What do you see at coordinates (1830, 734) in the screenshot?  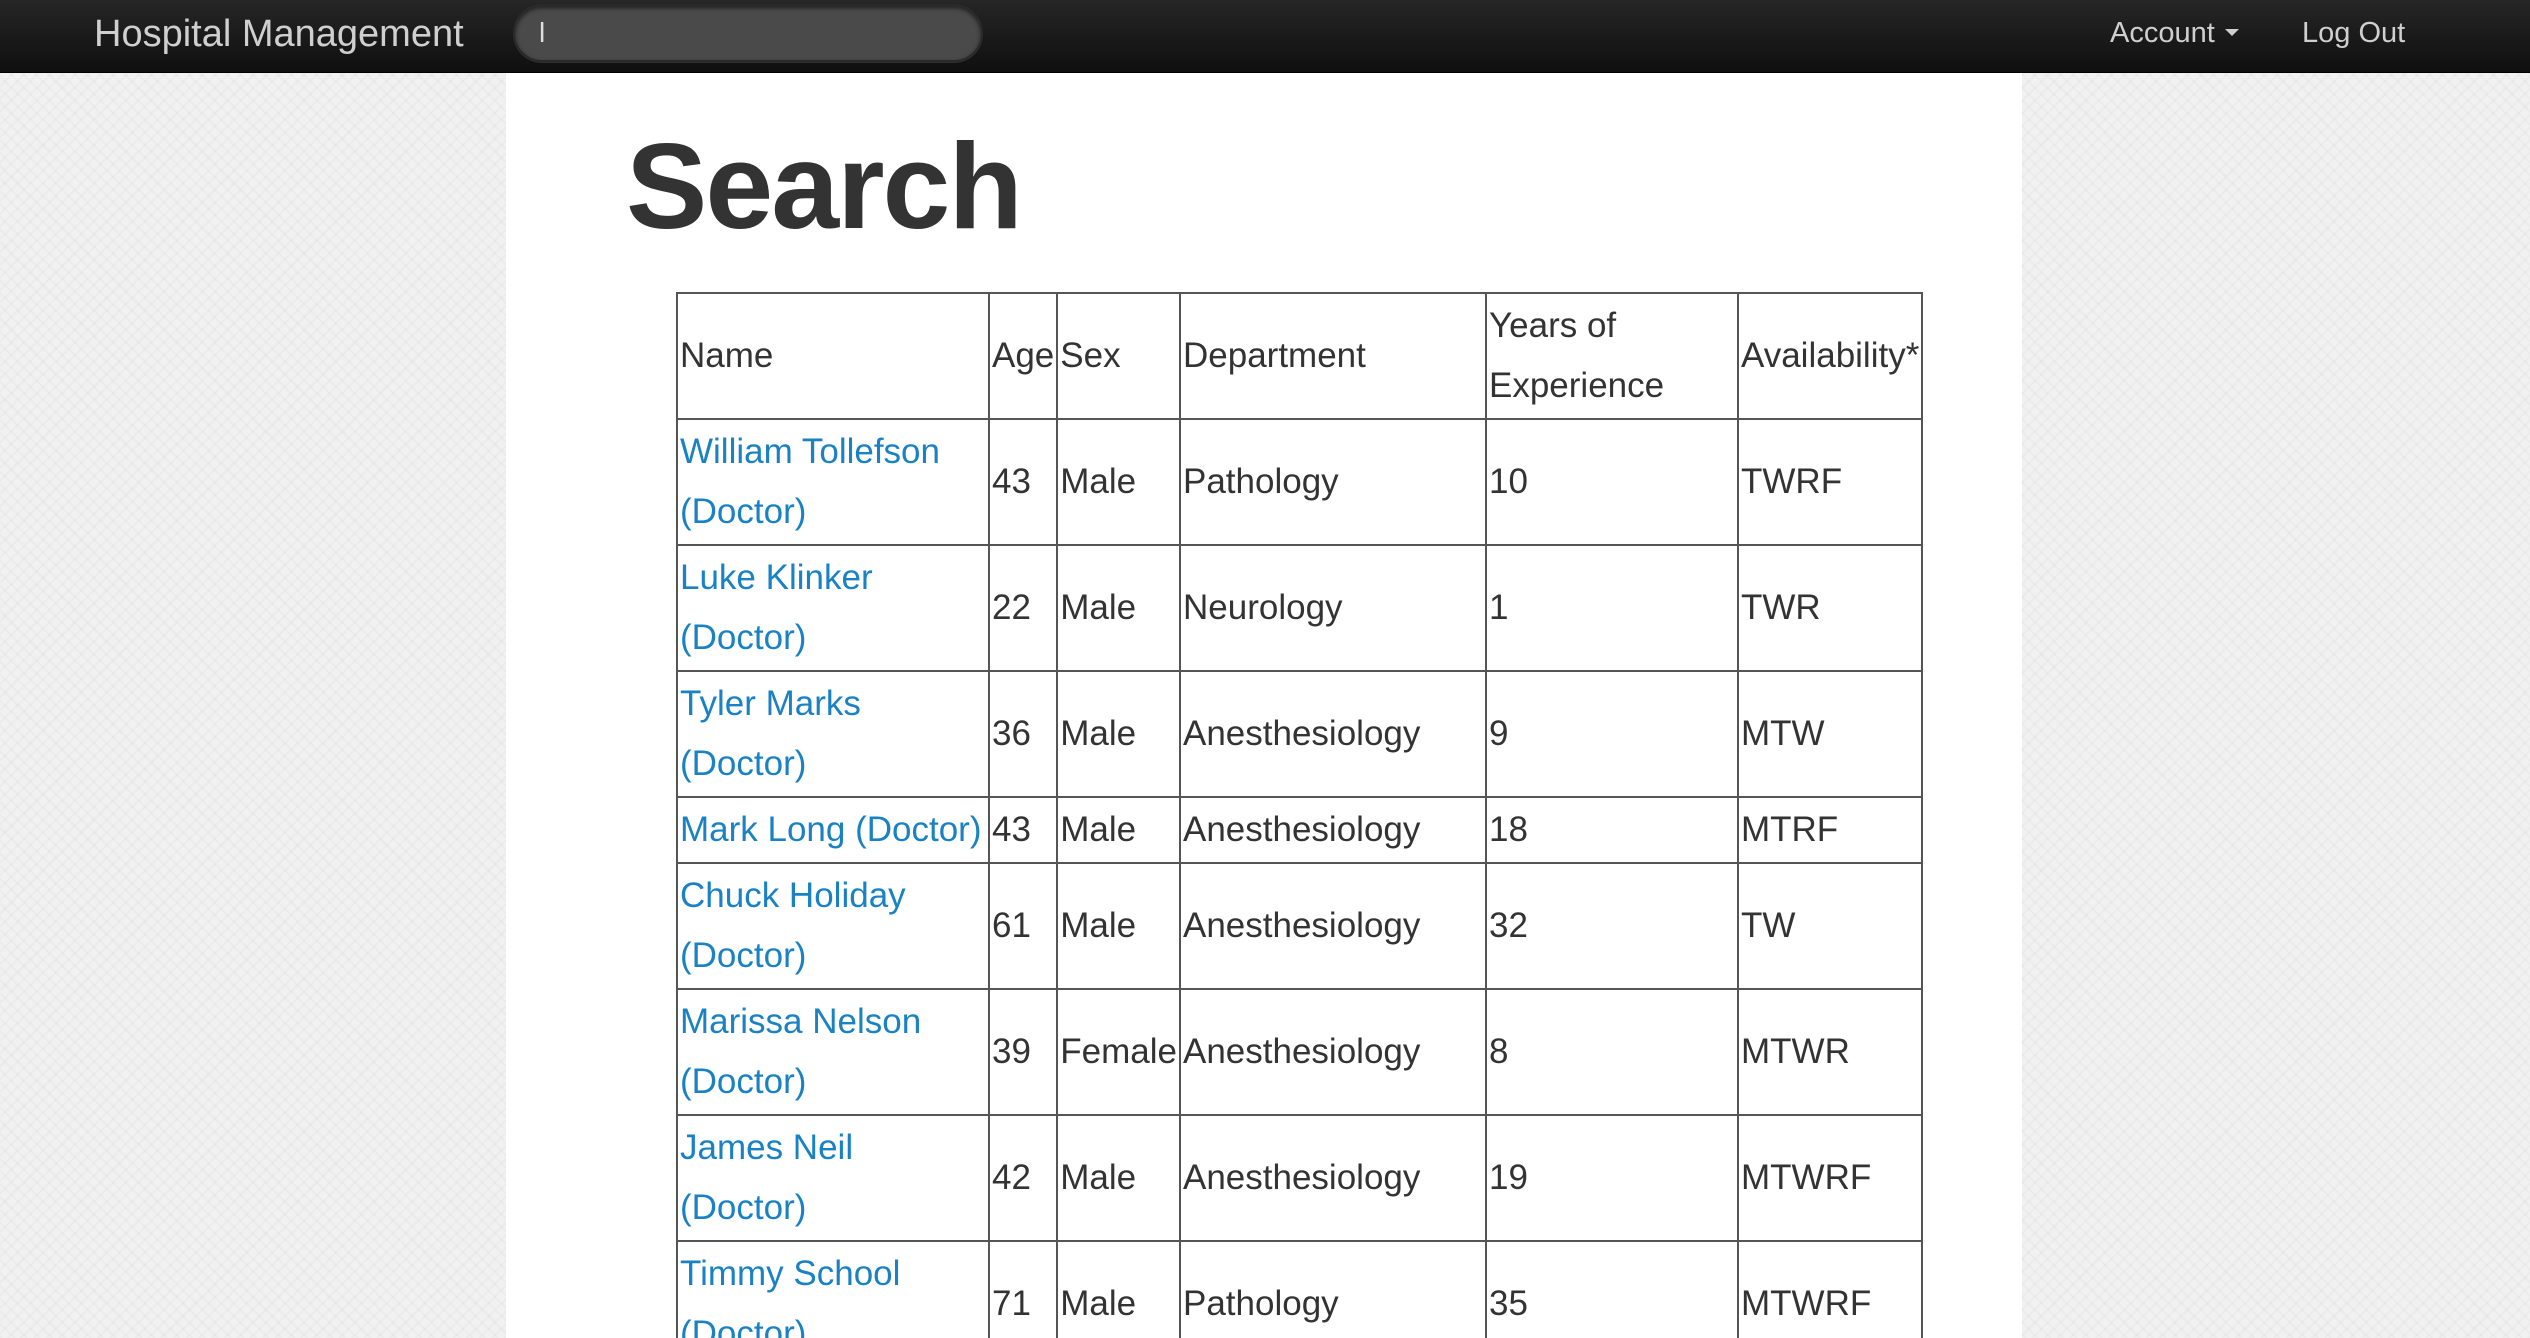 I see `cell-availability: MTW` at bounding box center [1830, 734].